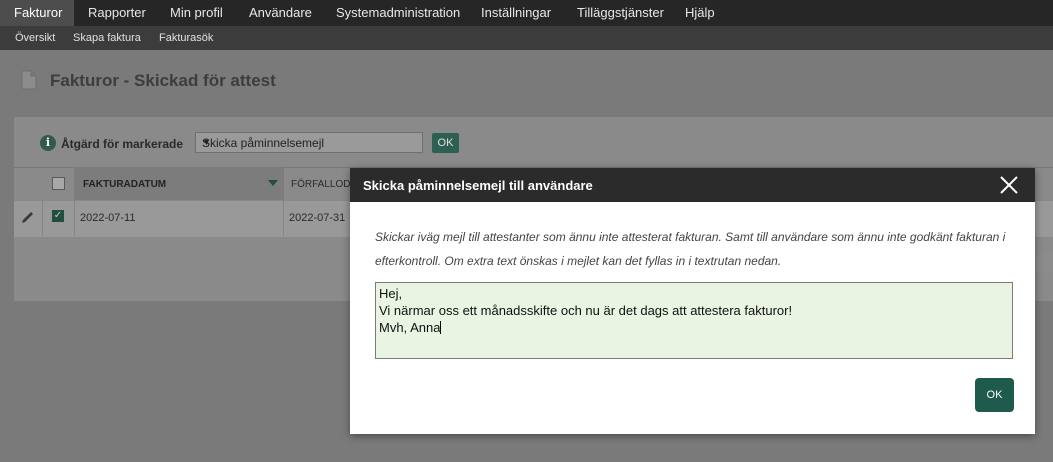  What do you see at coordinates (29, 80) in the screenshot?
I see `document-icon` at bounding box center [29, 80].